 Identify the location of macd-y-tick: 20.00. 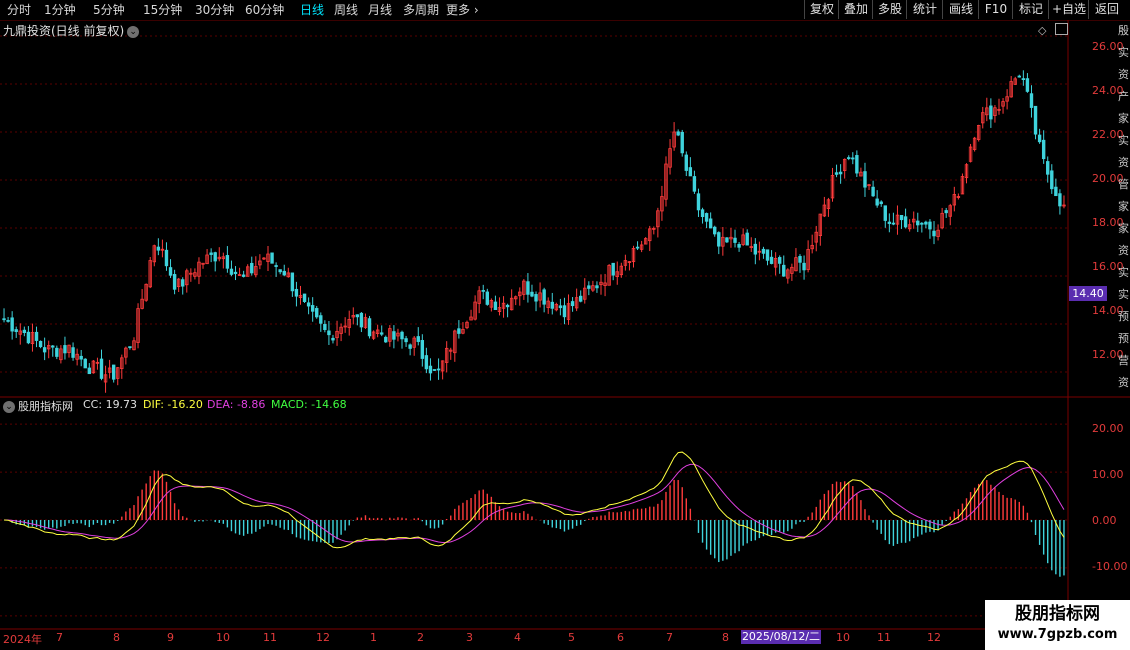
(1108, 428).